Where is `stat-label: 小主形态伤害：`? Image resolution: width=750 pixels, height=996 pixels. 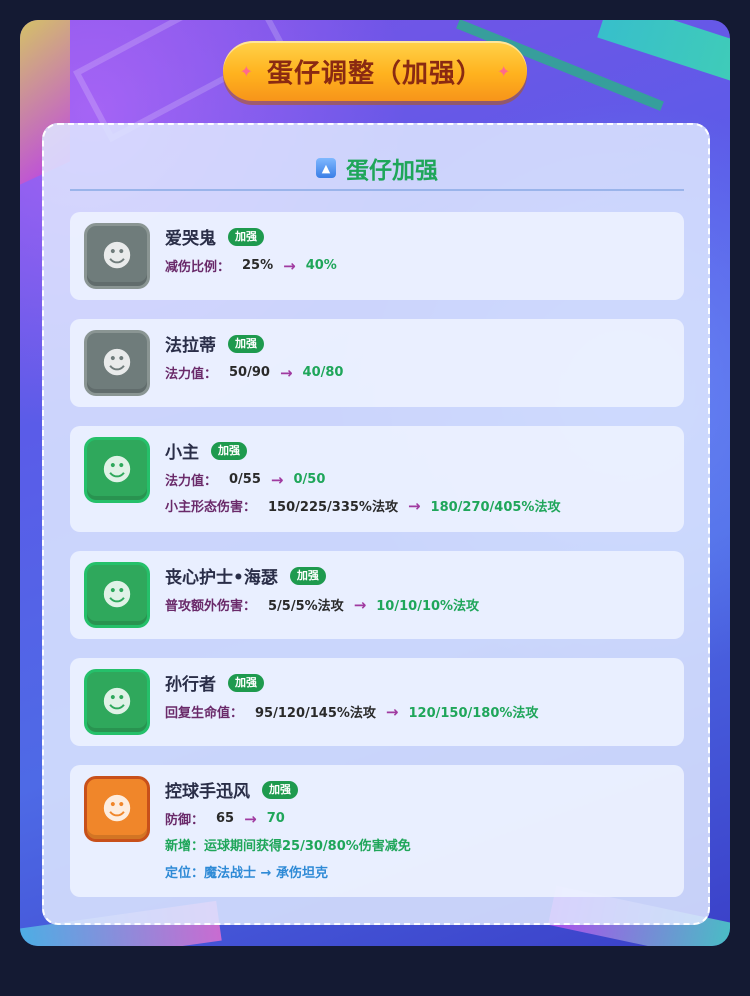 stat-label: 小主形态伤害： is located at coordinates (211, 507).